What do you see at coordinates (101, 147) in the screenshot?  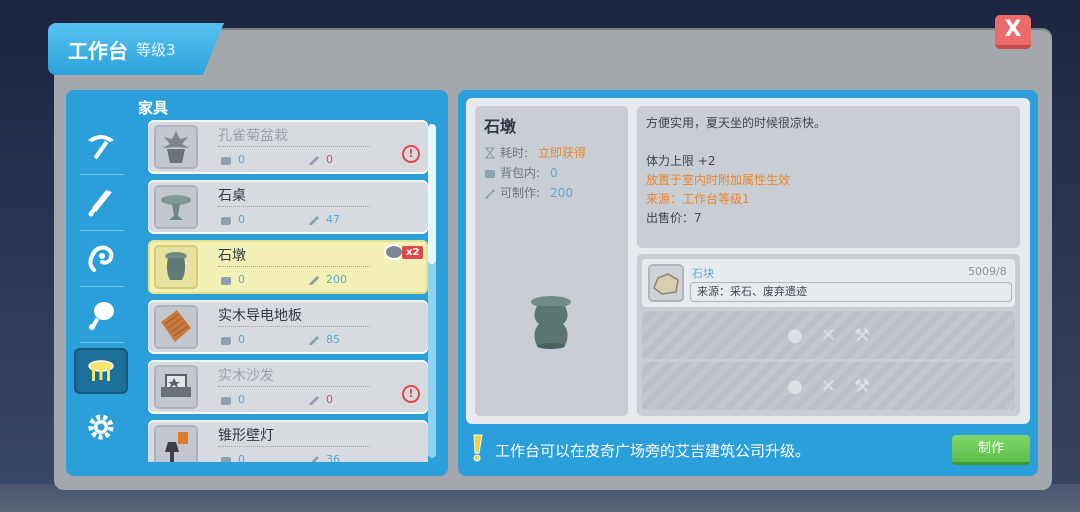 I see `tab-tools` at bounding box center [101, 147].